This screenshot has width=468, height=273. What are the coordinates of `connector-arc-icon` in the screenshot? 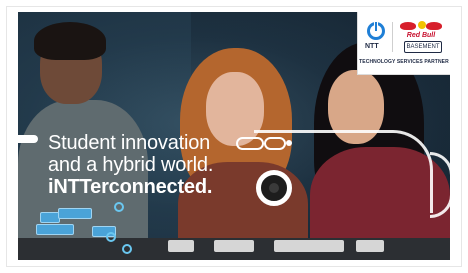 It's located at (440, 185).